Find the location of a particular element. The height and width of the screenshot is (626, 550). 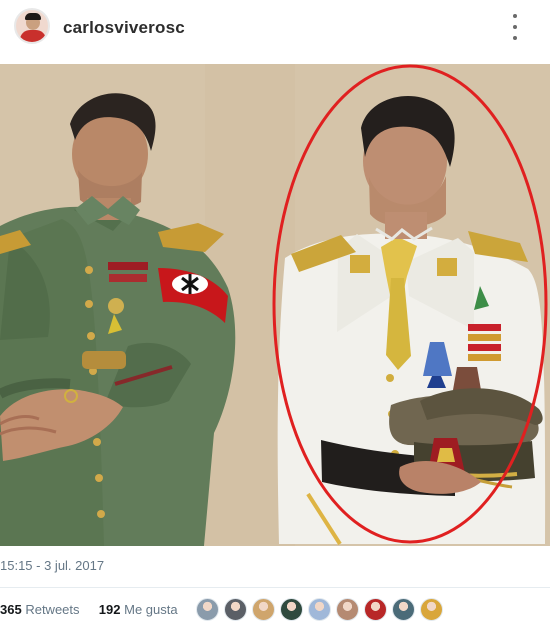

stats-divider is located at coordinates (275, 587).